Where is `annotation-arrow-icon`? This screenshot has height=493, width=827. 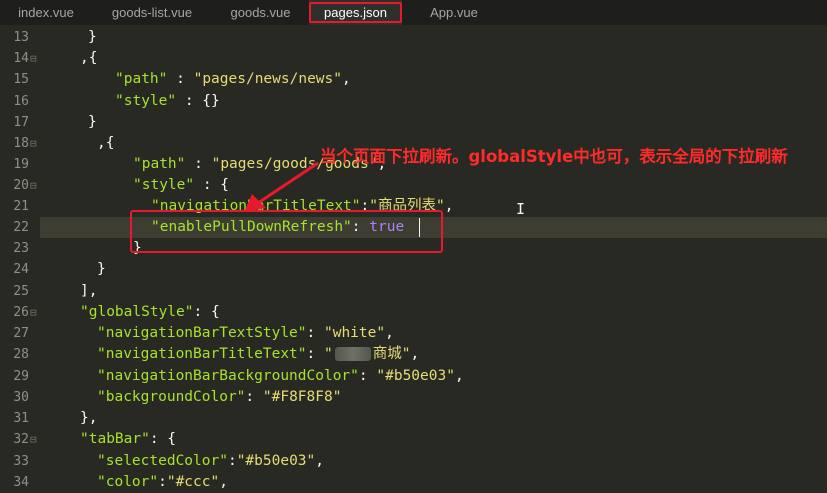
annotation-arrow-icon is located at coordinates (281, 186).